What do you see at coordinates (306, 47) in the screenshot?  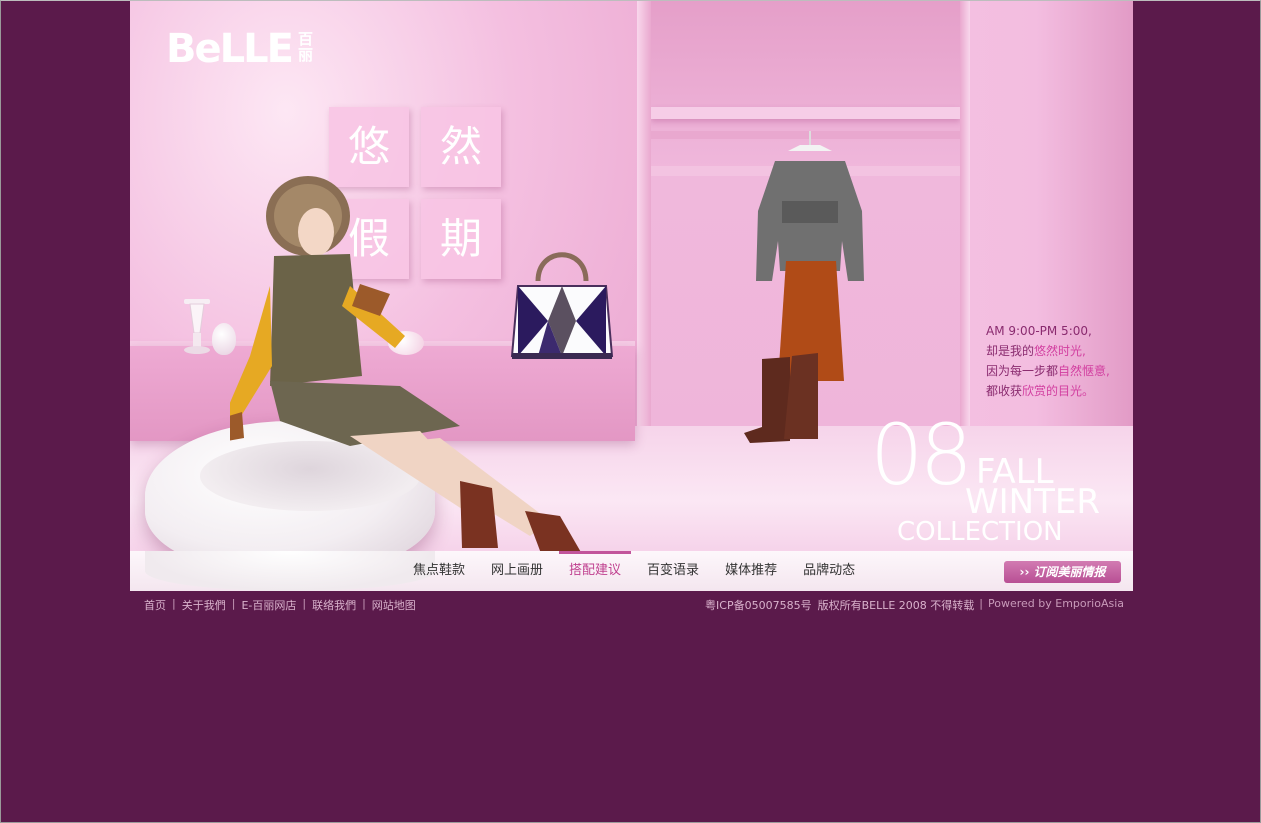 I see `brand-logo-cn: 百丽` at bounding box center [306, 47].